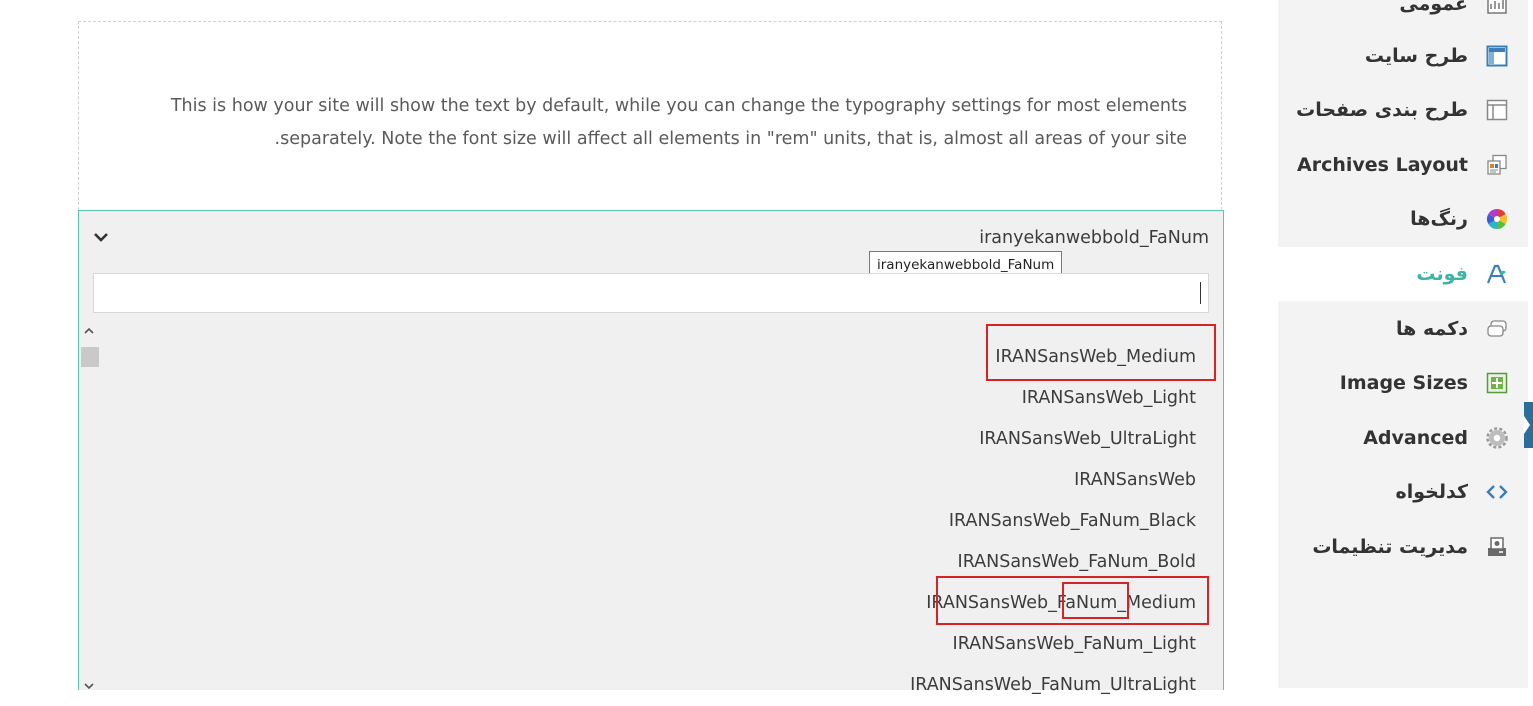 The height and width of the screenshot is (706, 1533). What do you see at coordinates (1497, 492) in the screenshot?
I see `code-icon` at bounding box center [1497, 492].